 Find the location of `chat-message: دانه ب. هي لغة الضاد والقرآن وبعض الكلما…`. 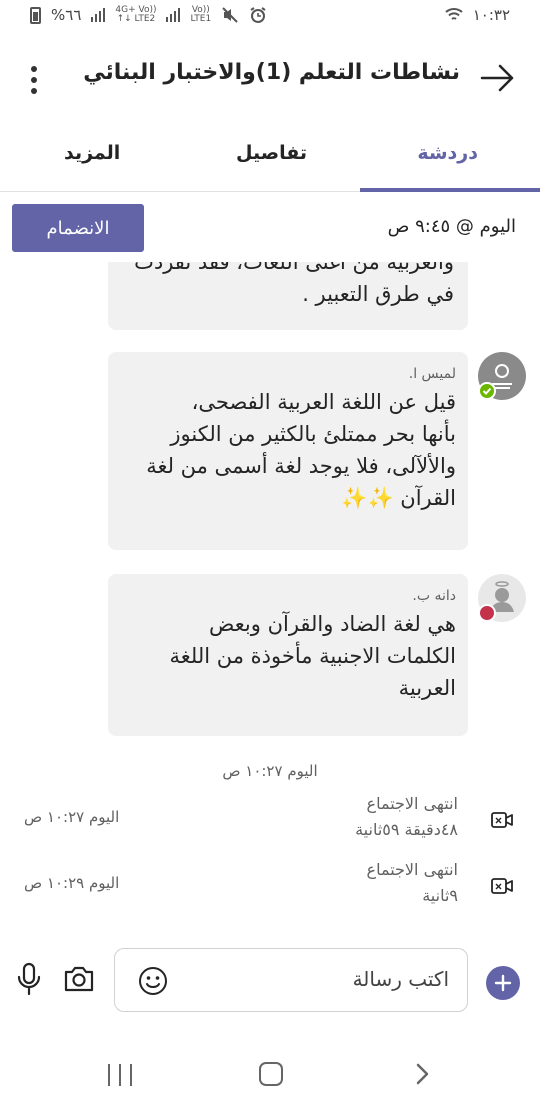

chat-message: دانه ب. هي لغة الضاد والقرآن وبعض الكلما… is located at coordinates (288, 655).